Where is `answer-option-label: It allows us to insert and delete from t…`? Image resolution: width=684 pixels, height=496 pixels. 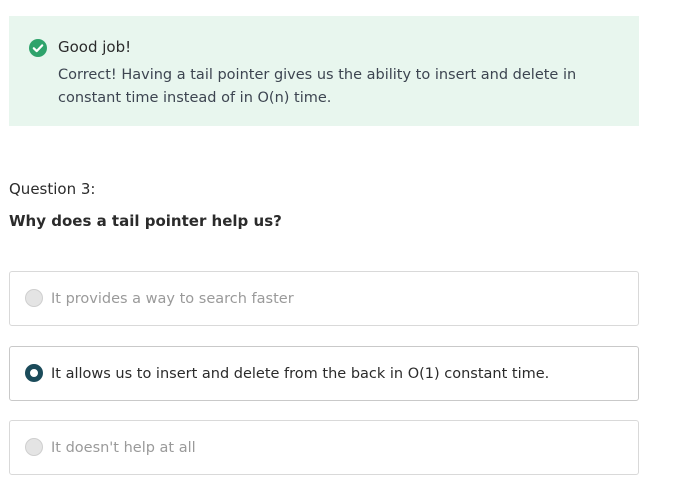 answer-option-label: It allows us to insert and delete from t… is located at coordinates (300, 374).